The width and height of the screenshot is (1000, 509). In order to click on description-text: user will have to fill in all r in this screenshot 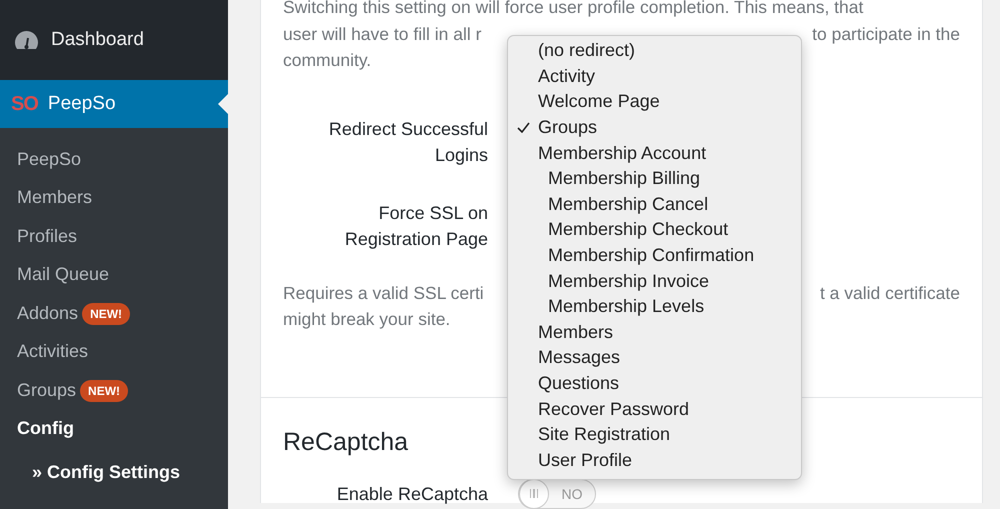, I will do `click(382, 34)`.